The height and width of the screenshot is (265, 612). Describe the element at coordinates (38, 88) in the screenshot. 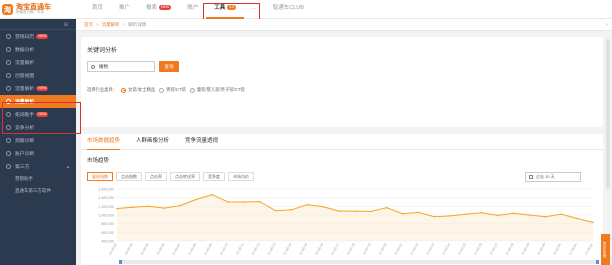

I see `sidebar-item: 流量解析 NEW` at that location.